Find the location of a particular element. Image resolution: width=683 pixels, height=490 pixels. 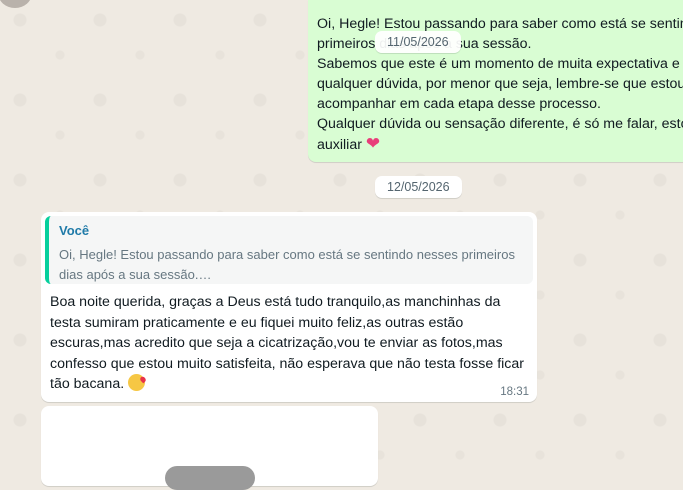

media-download-button is located at coordinates (210, 478).